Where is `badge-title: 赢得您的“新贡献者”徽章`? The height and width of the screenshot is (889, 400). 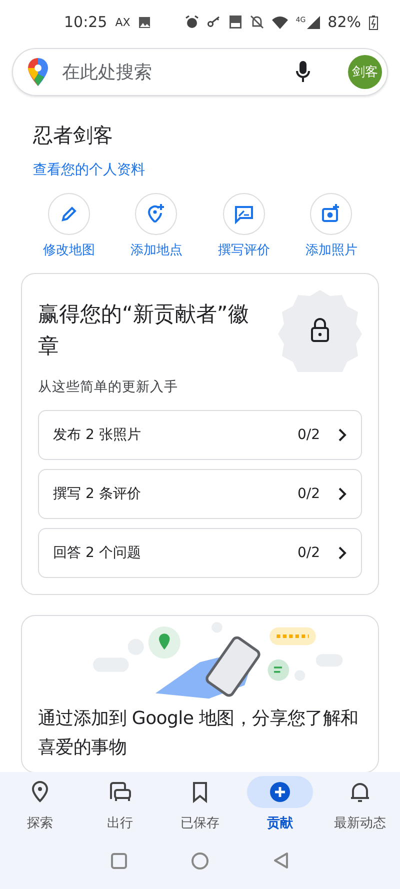
badge-title: 赢得您的“新贡献者”徽章 is located at coordinates (144, 330).